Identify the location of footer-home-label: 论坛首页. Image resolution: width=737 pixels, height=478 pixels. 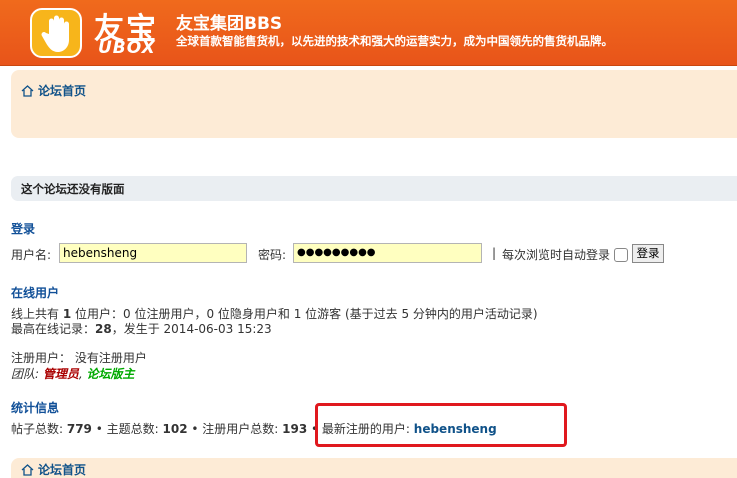
(62, 470).